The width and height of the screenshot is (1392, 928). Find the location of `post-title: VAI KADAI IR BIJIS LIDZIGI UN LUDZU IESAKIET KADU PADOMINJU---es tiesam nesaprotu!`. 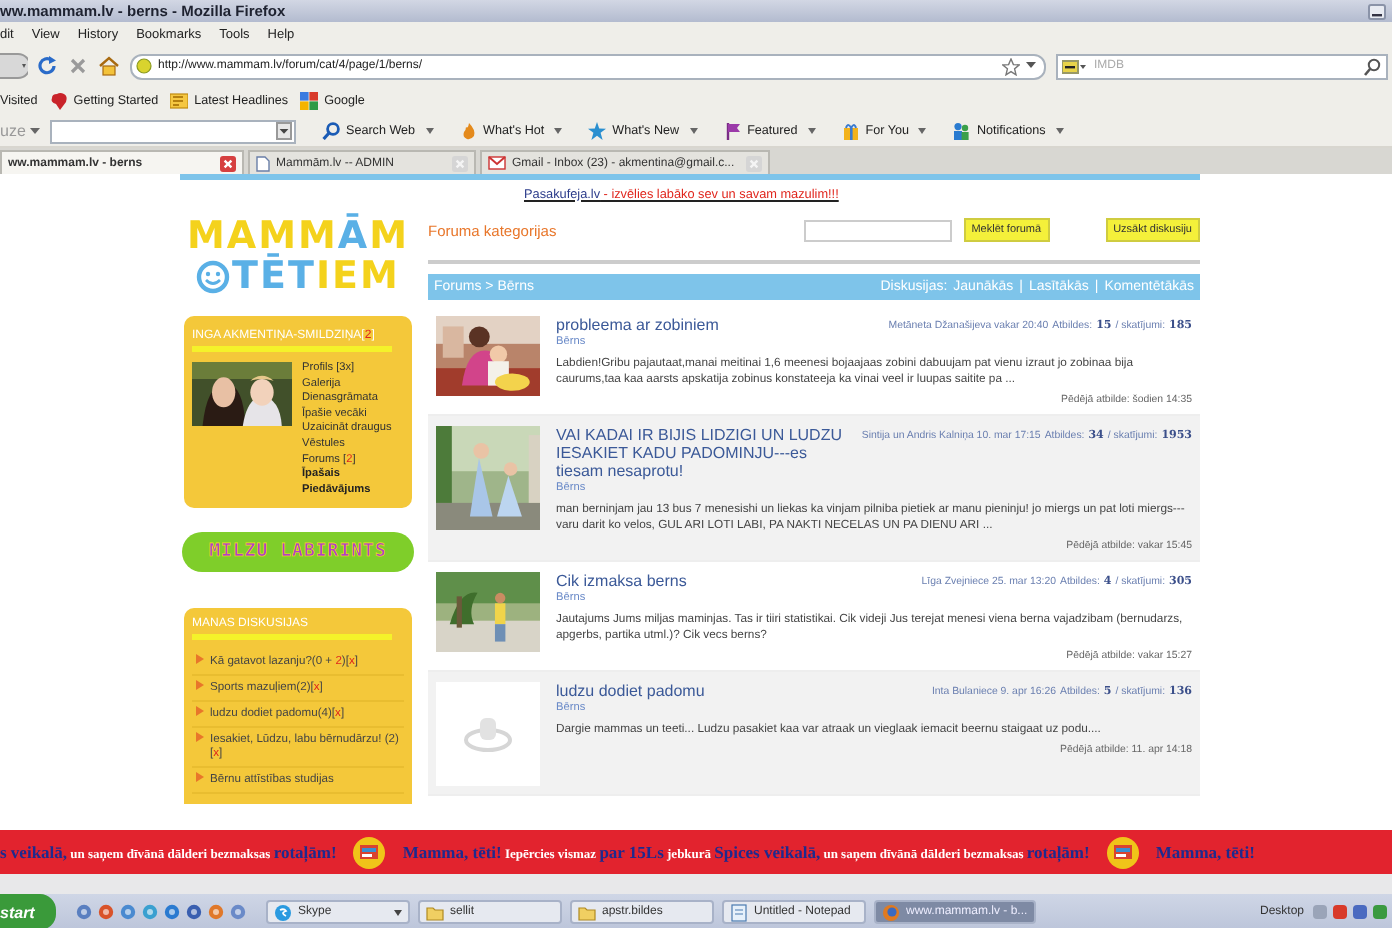

post-title: VAI KADAI IR BIJIS LIDZIGI UN LUDZU IESAKIET KADU PADOMINJU---es tiesam nesaprotu! is located at coordinates (703, 453).